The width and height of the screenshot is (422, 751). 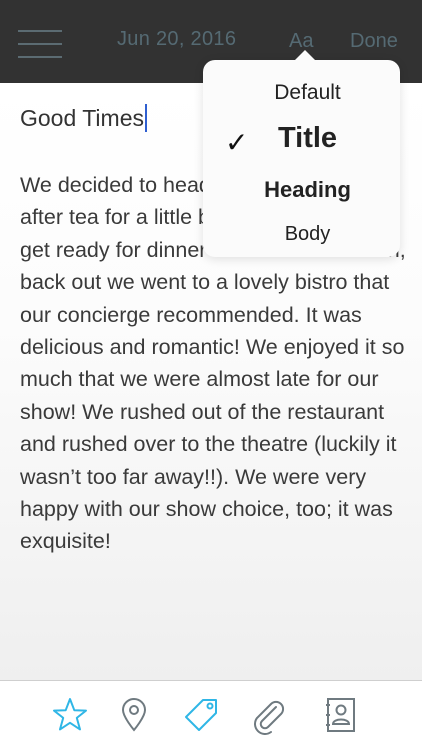 I want to click on format-option-title: Title, so click(x=301, y=138).